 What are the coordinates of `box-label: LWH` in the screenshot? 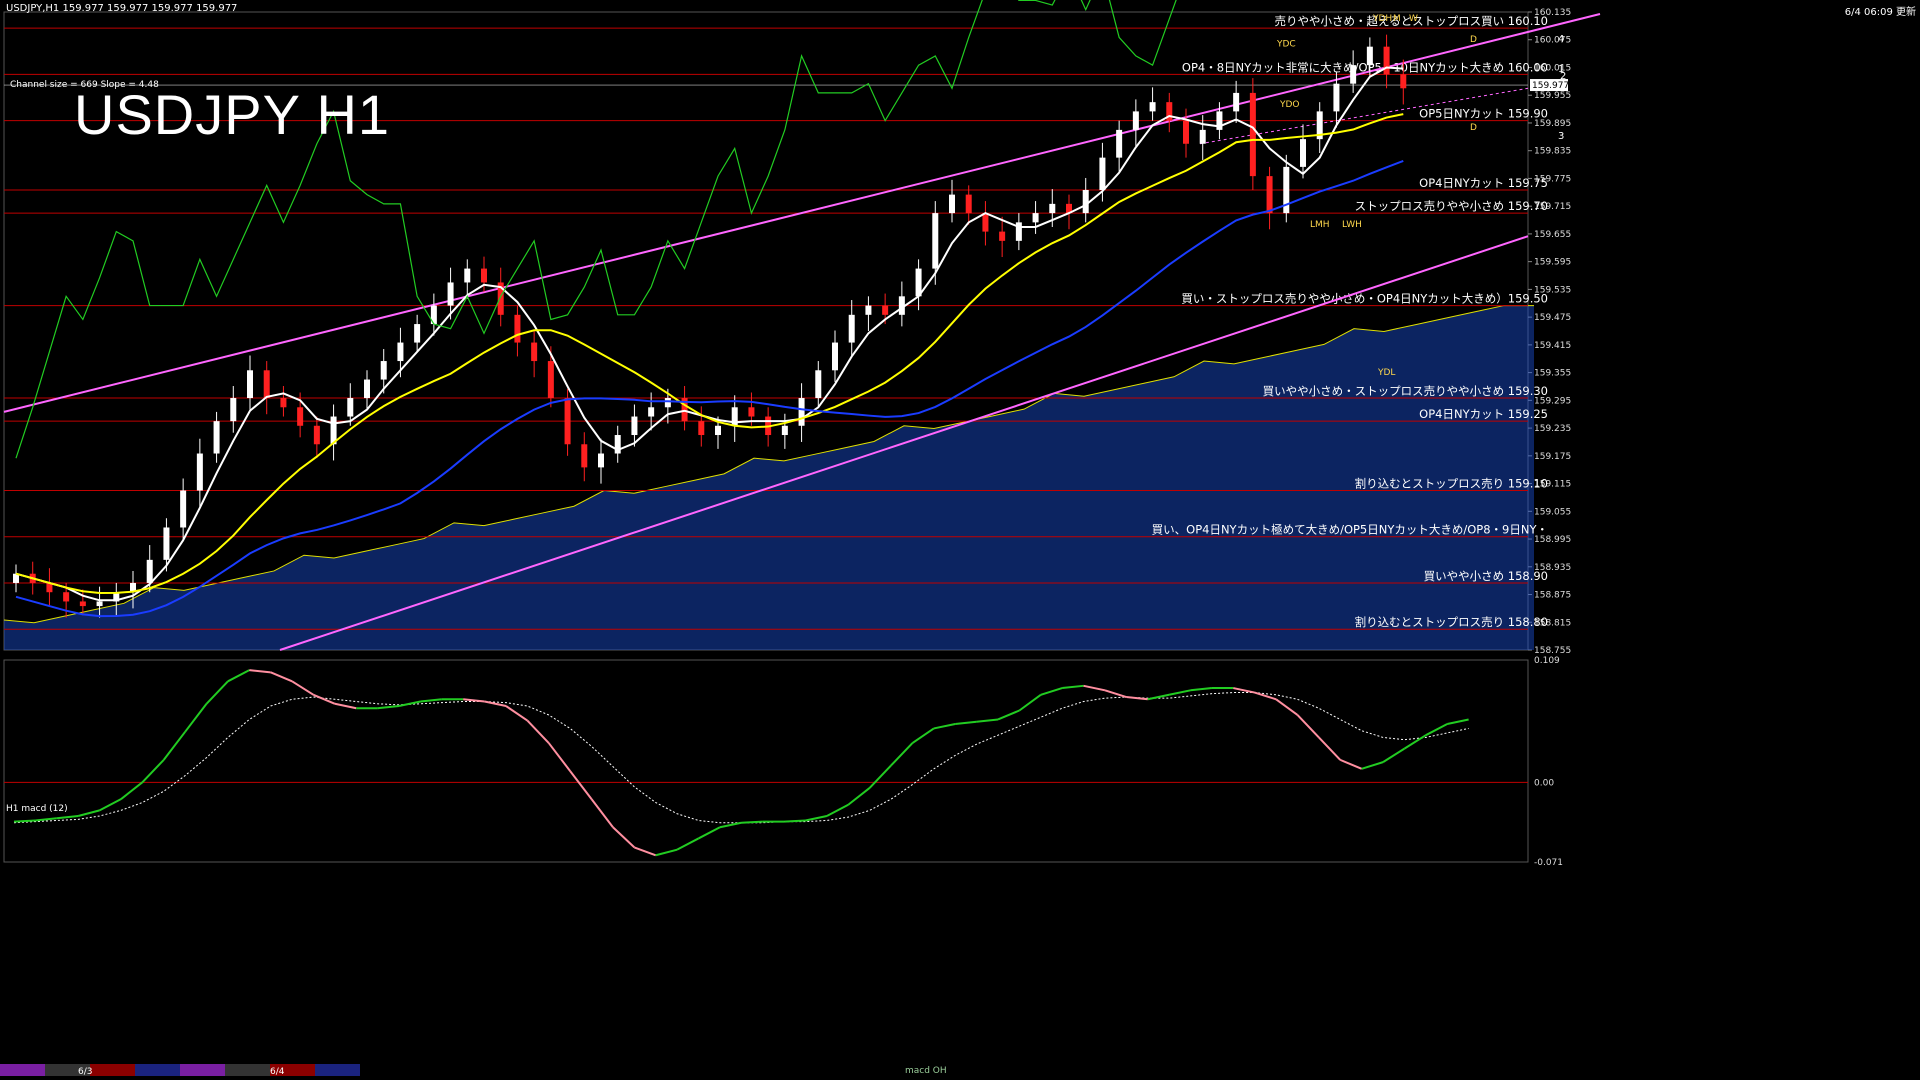 It's located at (1352, 225).